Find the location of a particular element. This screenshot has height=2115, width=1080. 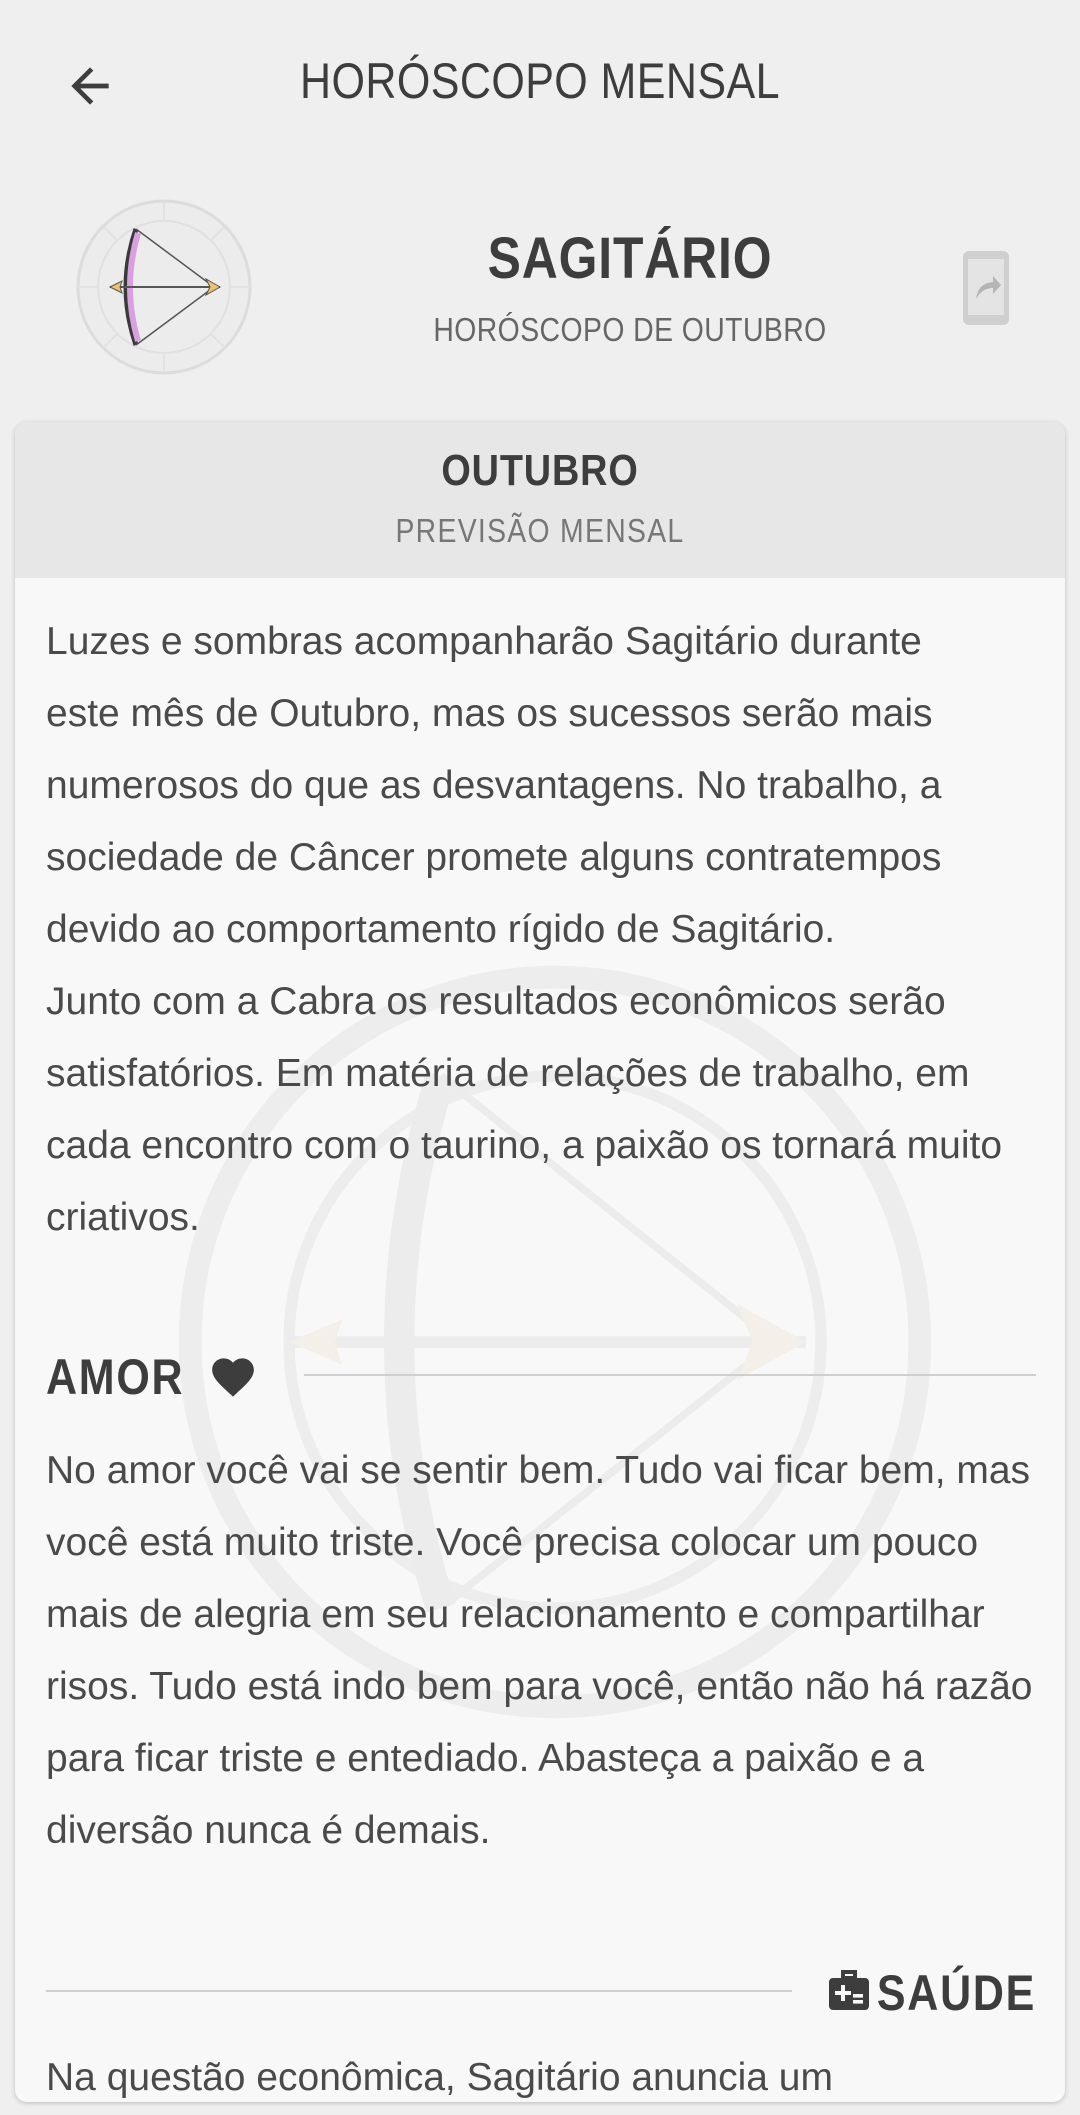

sign-subtitle: HORÓSCOPO DE OUTUBRO is located at coordinates (630, 329).